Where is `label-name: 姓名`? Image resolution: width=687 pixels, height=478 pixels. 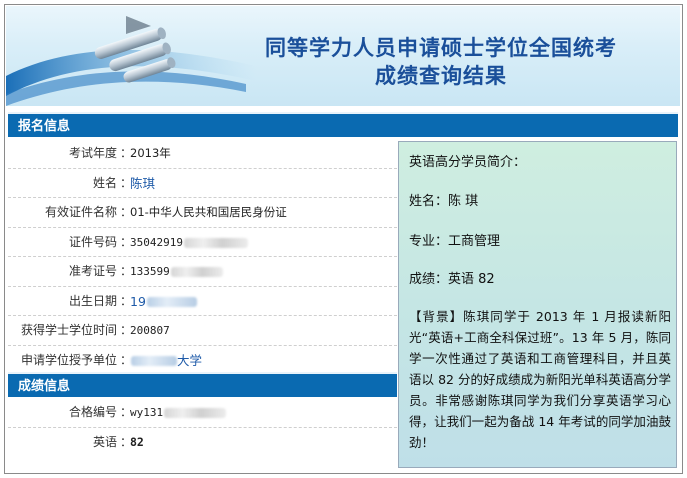
label-name: 姓名 is located at coordinates (104, 182).